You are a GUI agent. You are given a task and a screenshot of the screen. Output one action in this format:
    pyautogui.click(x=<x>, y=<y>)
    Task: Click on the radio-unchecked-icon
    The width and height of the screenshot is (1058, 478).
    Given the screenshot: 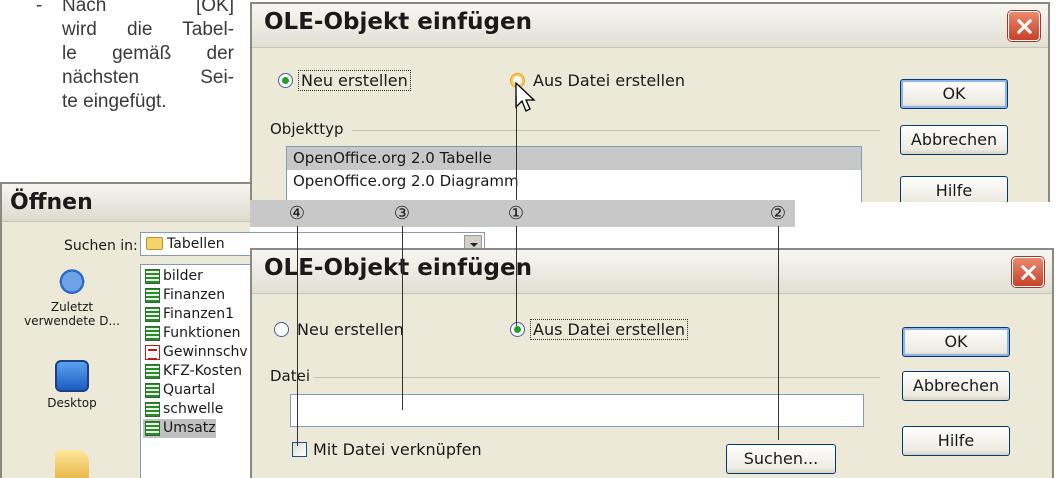 What is the action you would take?
    pyautogui.click(x=281, y=329)
    